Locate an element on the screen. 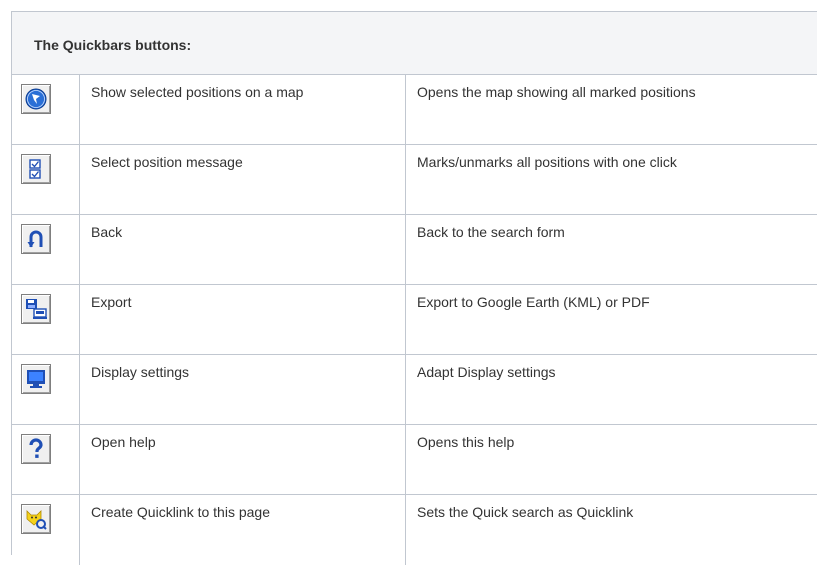  name-cell: Select position message is located at coordinates (243, 179).